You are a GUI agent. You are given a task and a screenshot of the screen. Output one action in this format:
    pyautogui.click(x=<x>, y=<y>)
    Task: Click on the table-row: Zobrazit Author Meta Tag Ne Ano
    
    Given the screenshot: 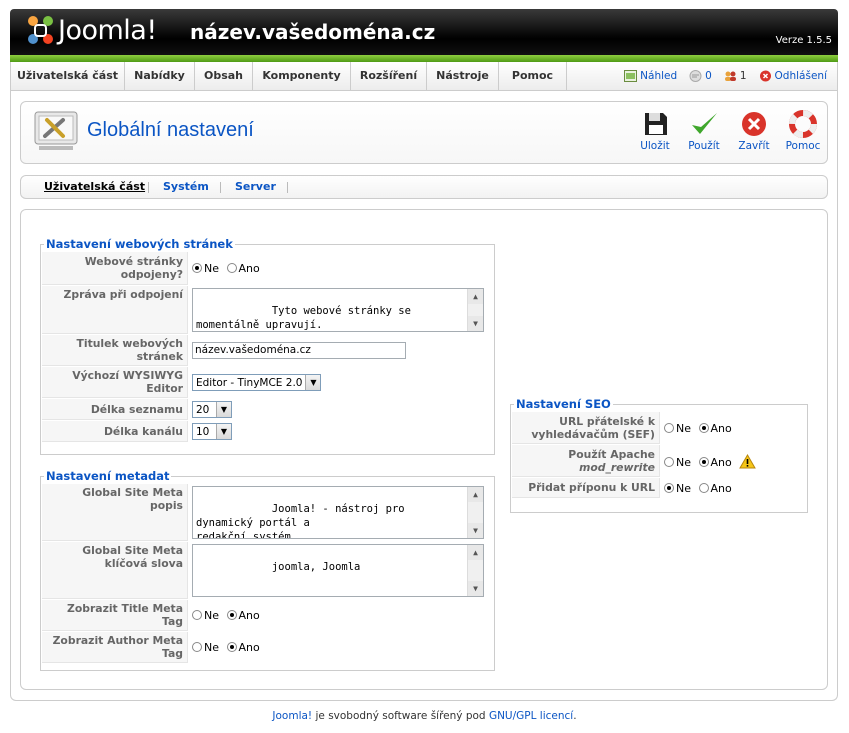 What is the action you would take?
    pyautogui.click(x=267, y=647)
    